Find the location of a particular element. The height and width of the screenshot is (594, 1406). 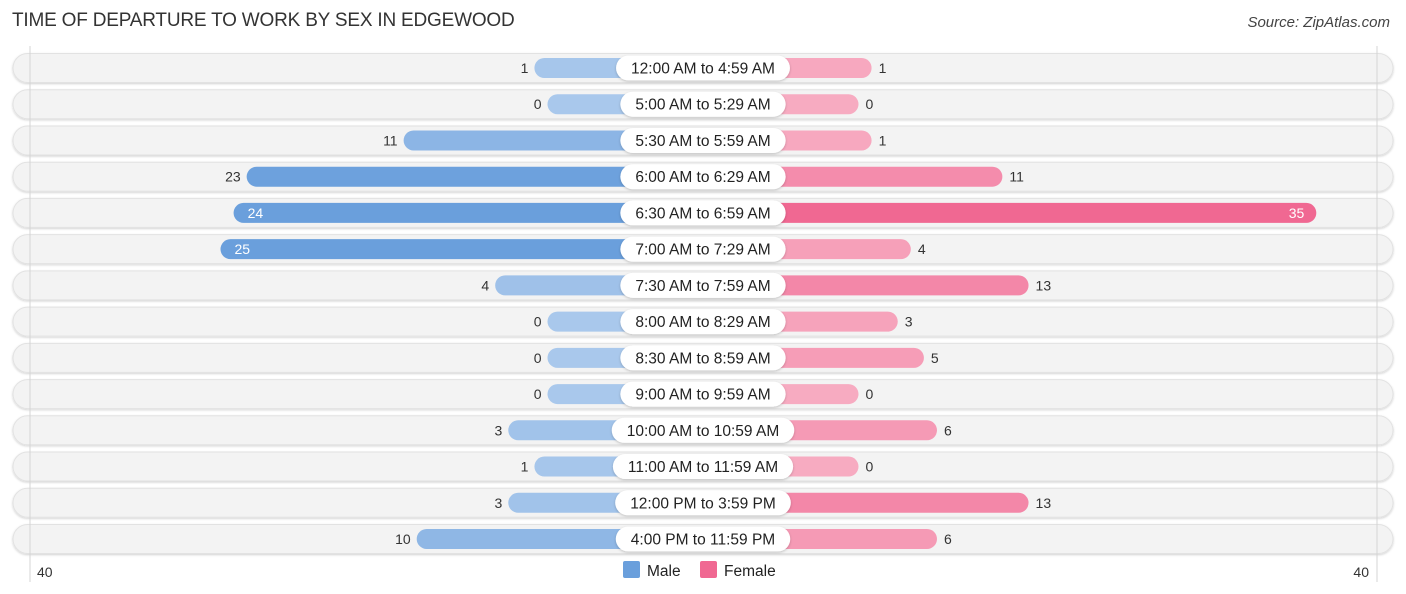

category-label: 5:30 AM to 5:59 AM is located at coordinates (703, 140).